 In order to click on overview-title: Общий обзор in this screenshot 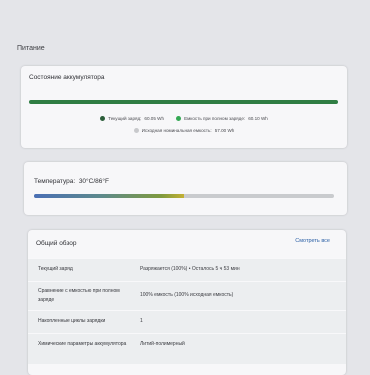, I will do `click(56, 243)`.